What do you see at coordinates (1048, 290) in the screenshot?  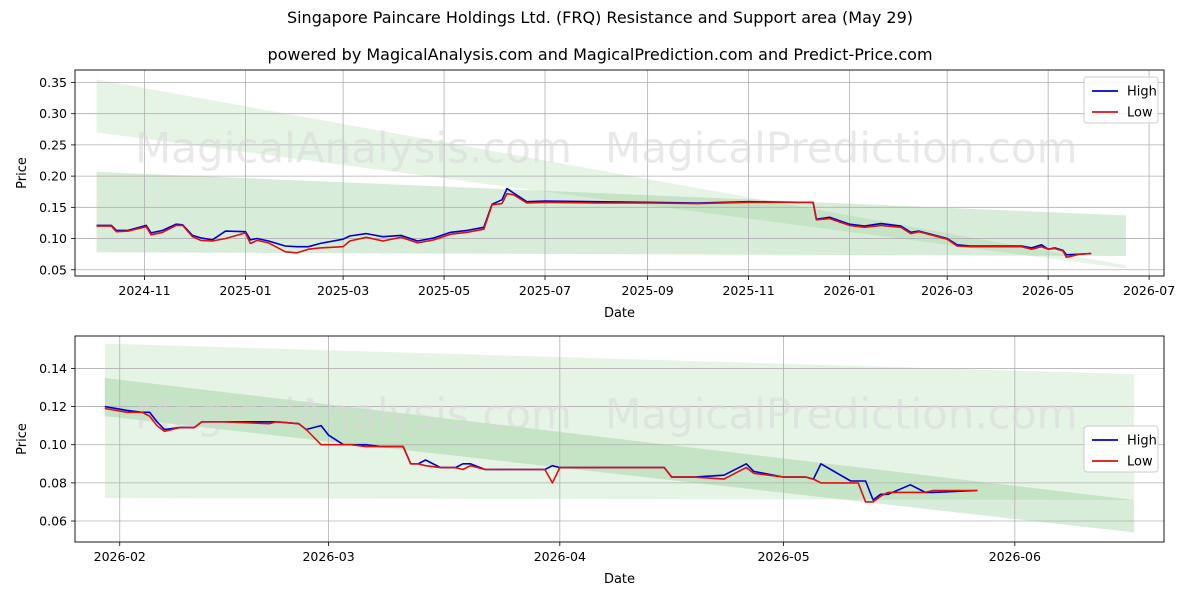 I see `top-xtick-label-9: 2026-05` at bounding box center [1048, 290].